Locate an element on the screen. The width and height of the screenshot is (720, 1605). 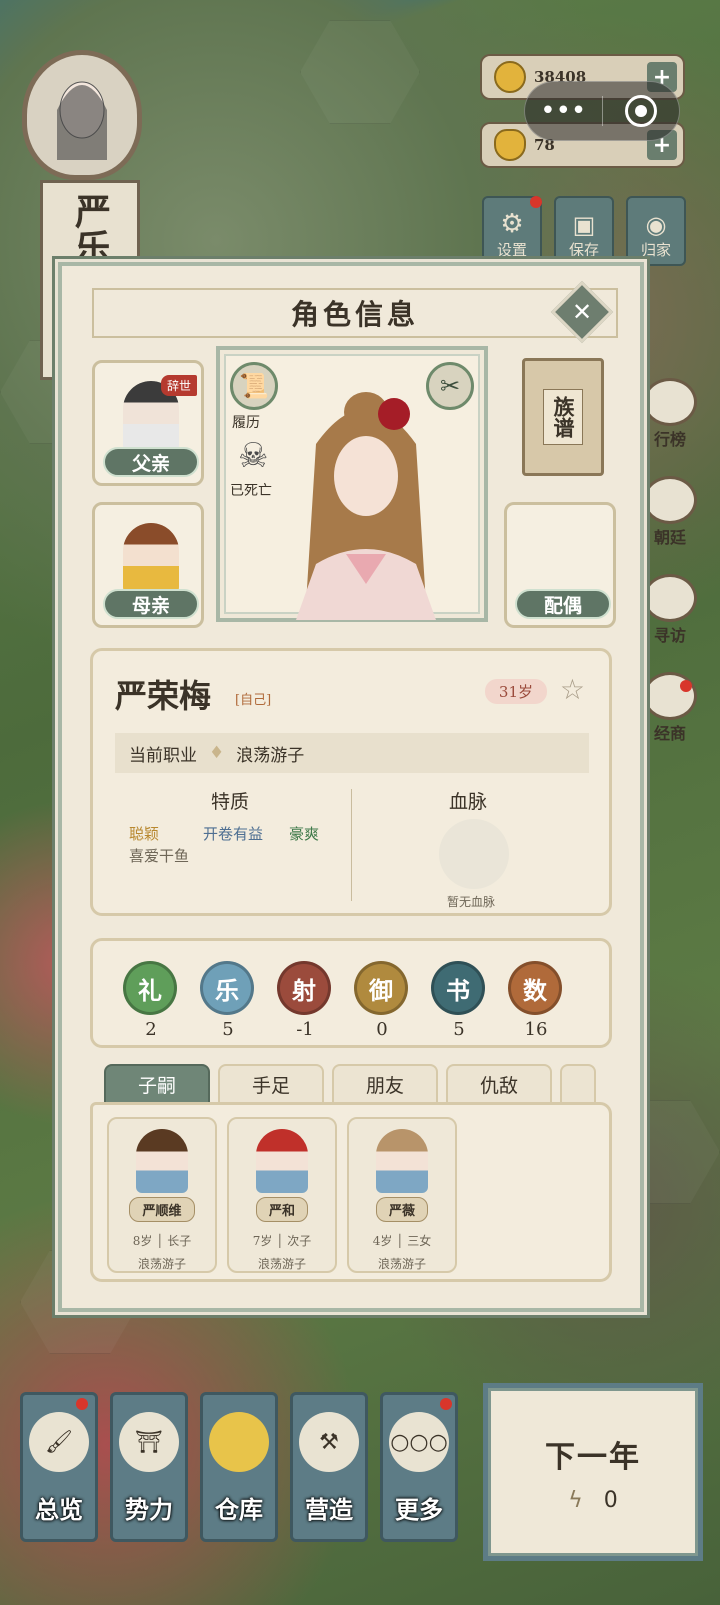
stat-value: 5 is located at coordinates (459, 1029).